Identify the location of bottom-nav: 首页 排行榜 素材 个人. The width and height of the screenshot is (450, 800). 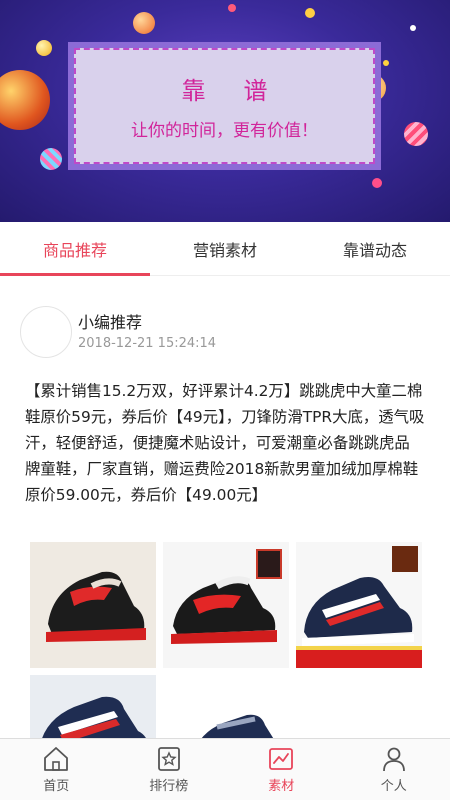
(225, 769).